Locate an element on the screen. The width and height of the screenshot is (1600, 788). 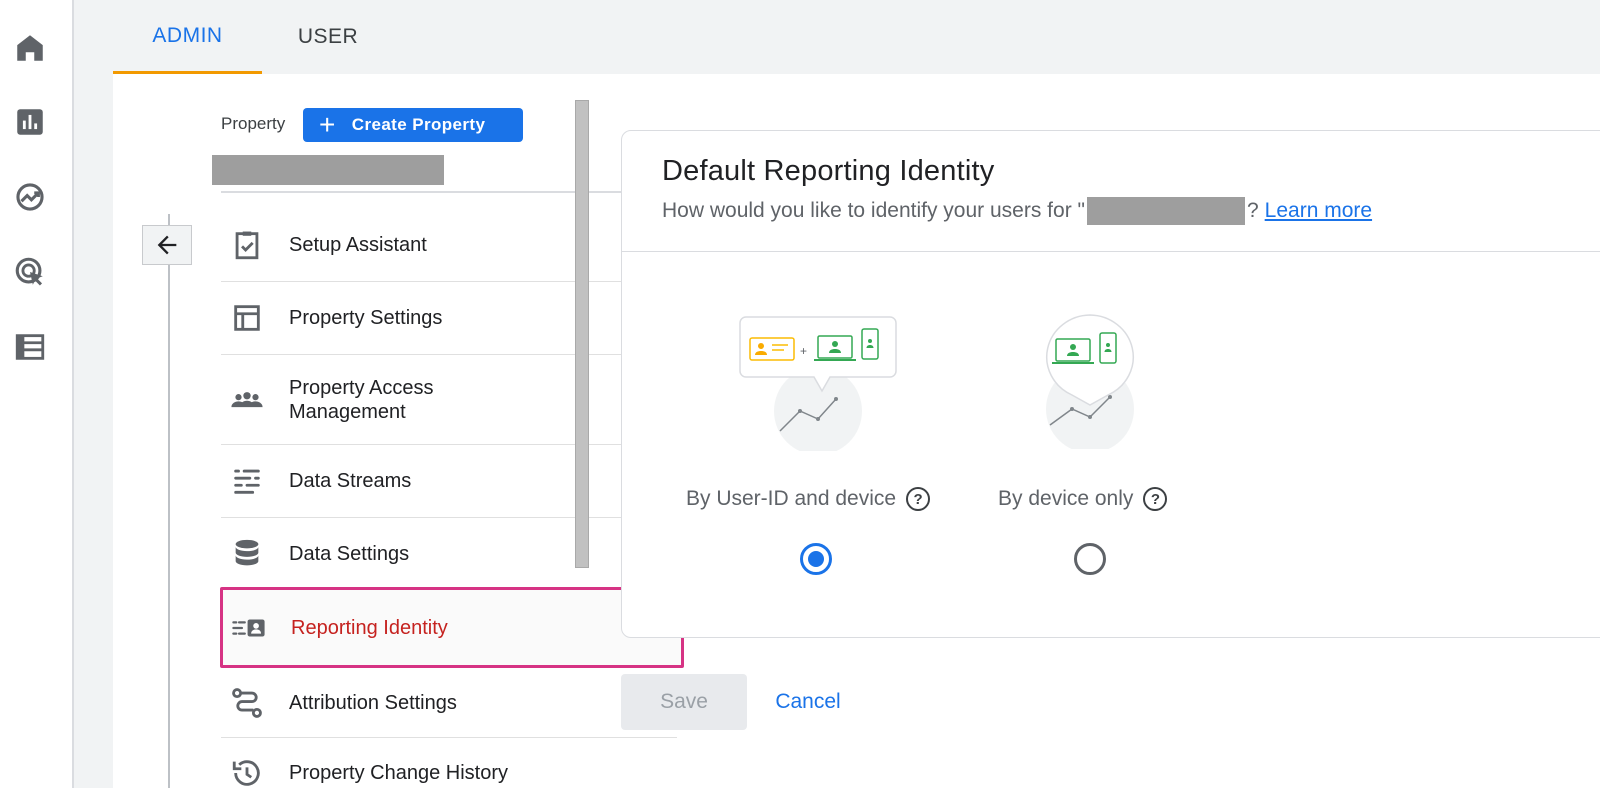
nav-item-label: Setup Assistant is located at coordinates (358, 245).